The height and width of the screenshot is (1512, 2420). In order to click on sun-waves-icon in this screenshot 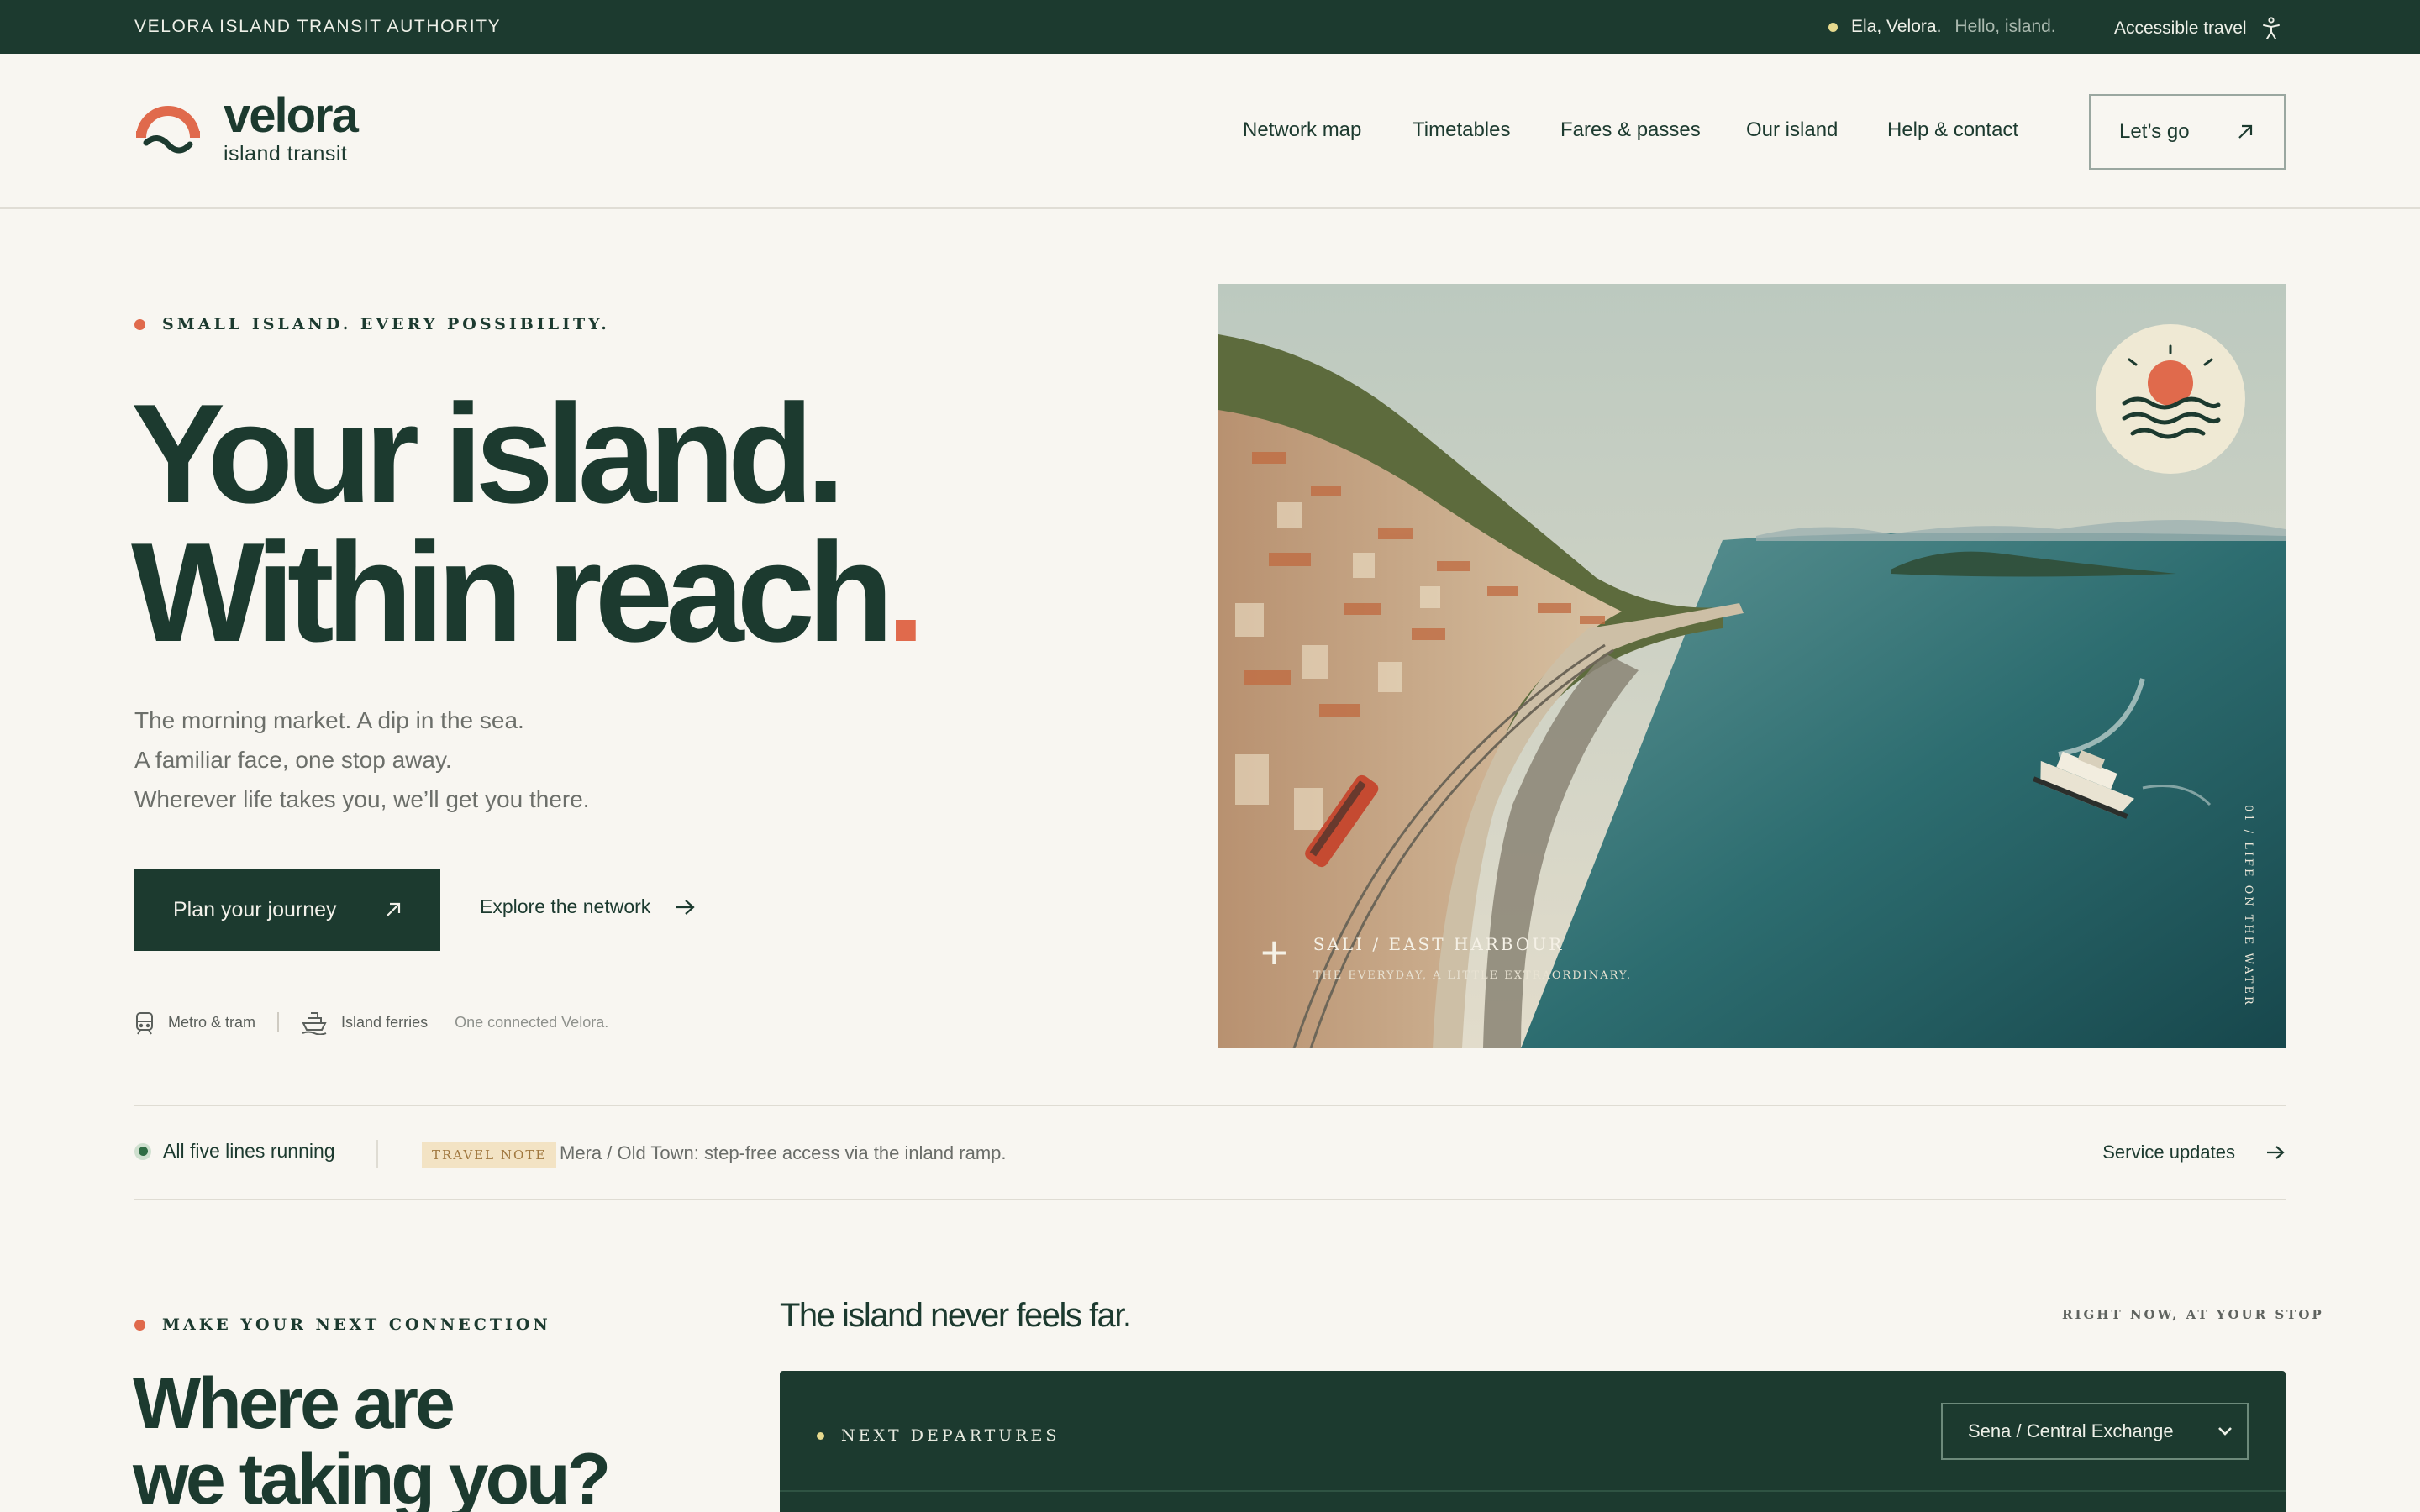, I will do `click(2171, 391)`.